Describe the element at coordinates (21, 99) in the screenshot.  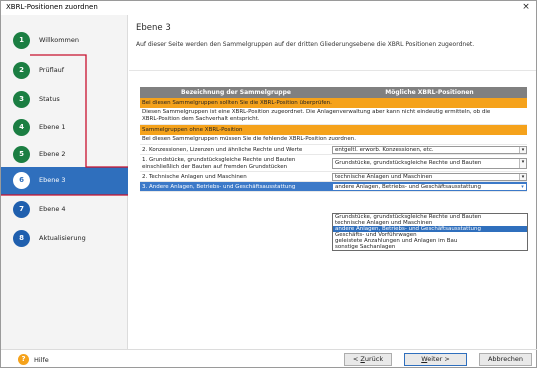
I see `step-number-badge: 3` at that location.